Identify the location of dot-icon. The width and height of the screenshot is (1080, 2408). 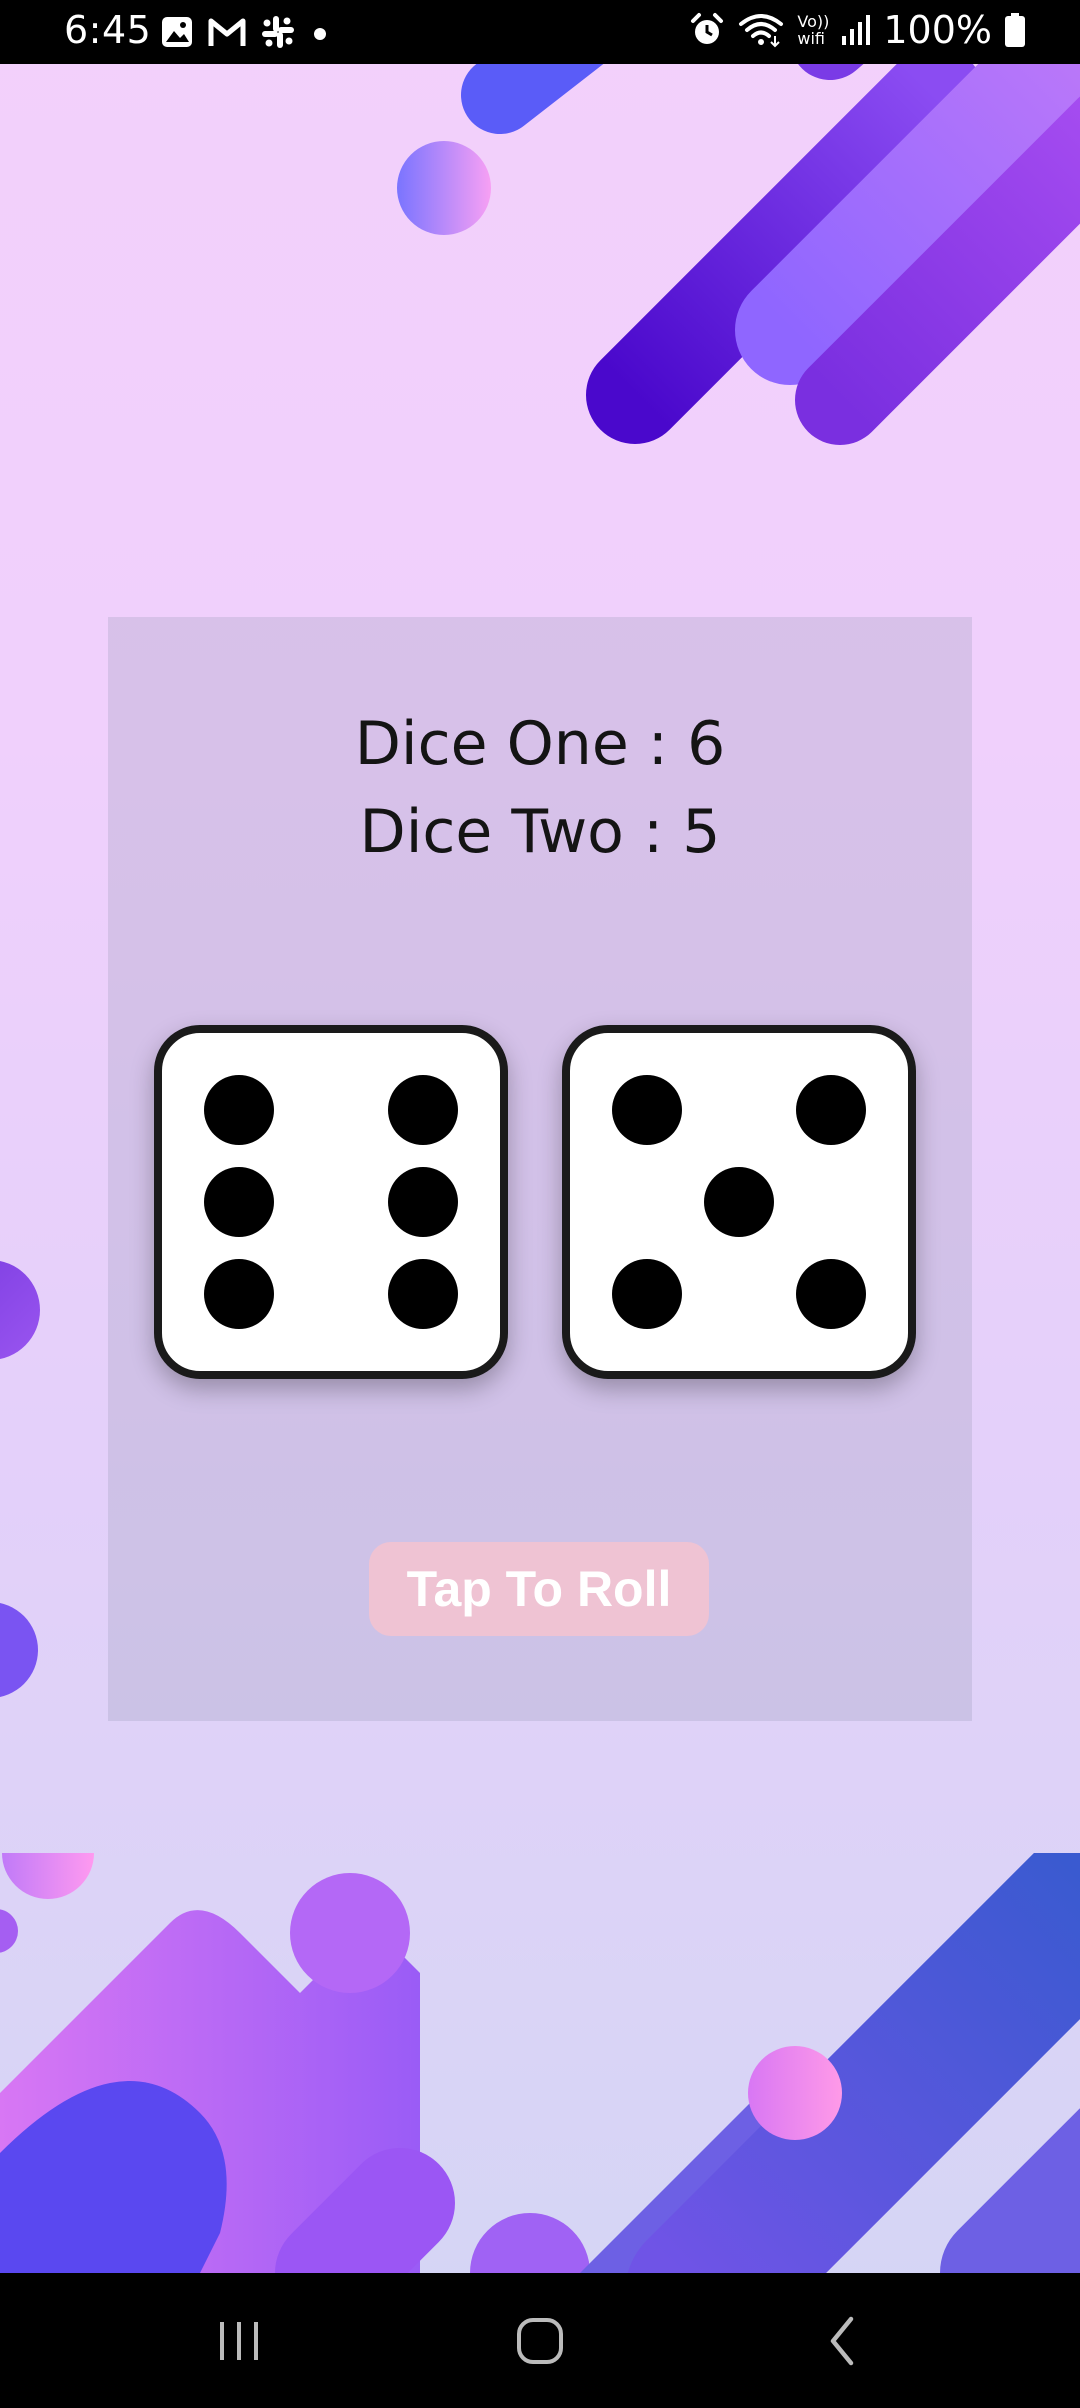
(320, 32).